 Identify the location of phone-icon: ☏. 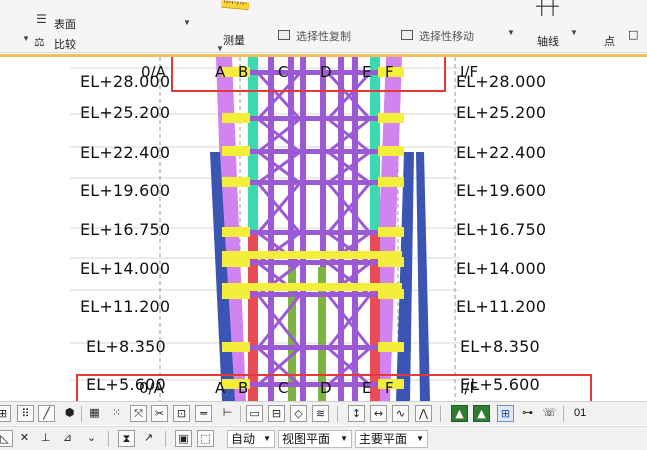
(549, 413).